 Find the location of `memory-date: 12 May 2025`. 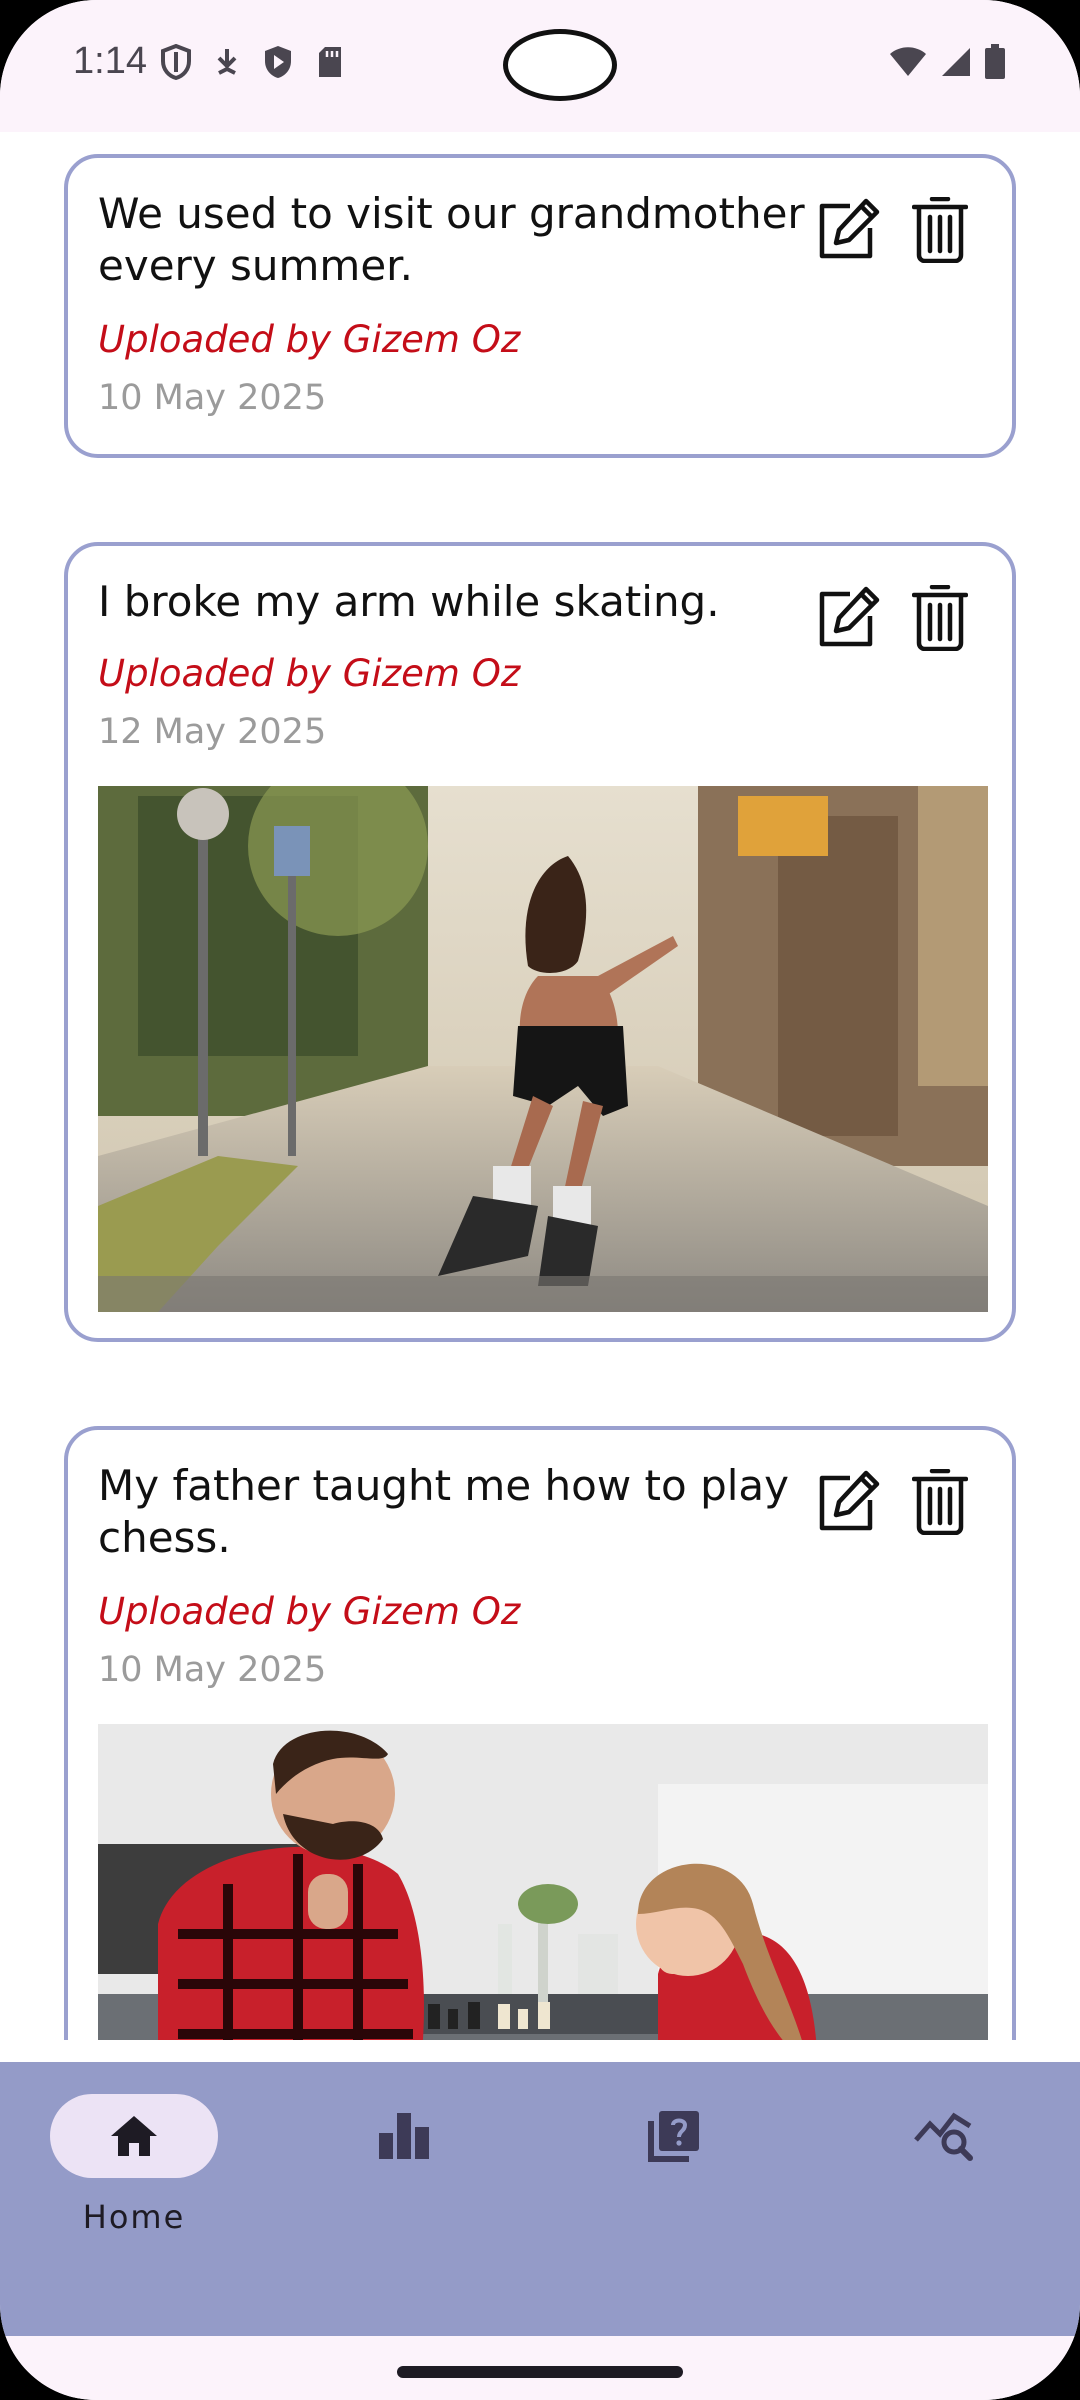

memory-date: 12 May 2025 is located at coordinates (212, 732).